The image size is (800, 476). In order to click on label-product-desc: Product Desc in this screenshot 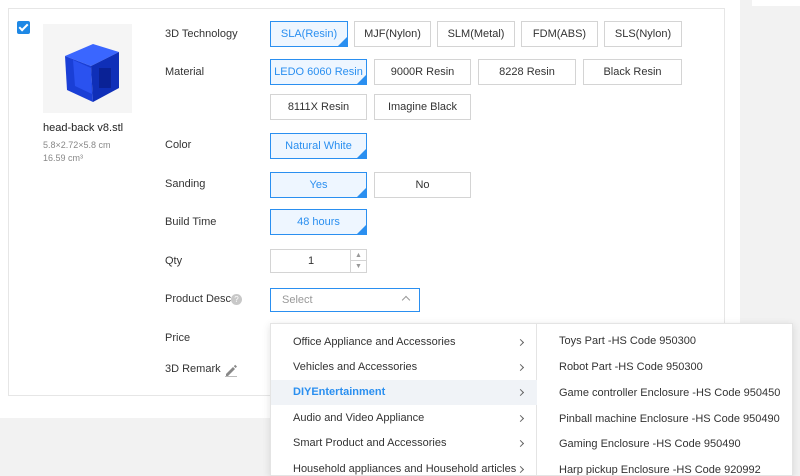, I will do `click(198, 299)`.